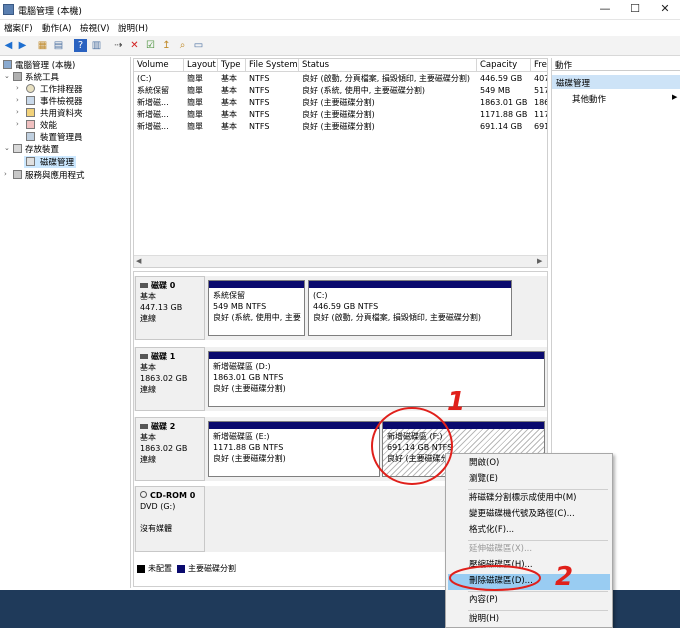 The width and height of the screenshot is (680, 628). What do you see at coordinates (564, 577) in the screenshot?
I see `annotation-number-2: 2` at bounding box center [564, 577].